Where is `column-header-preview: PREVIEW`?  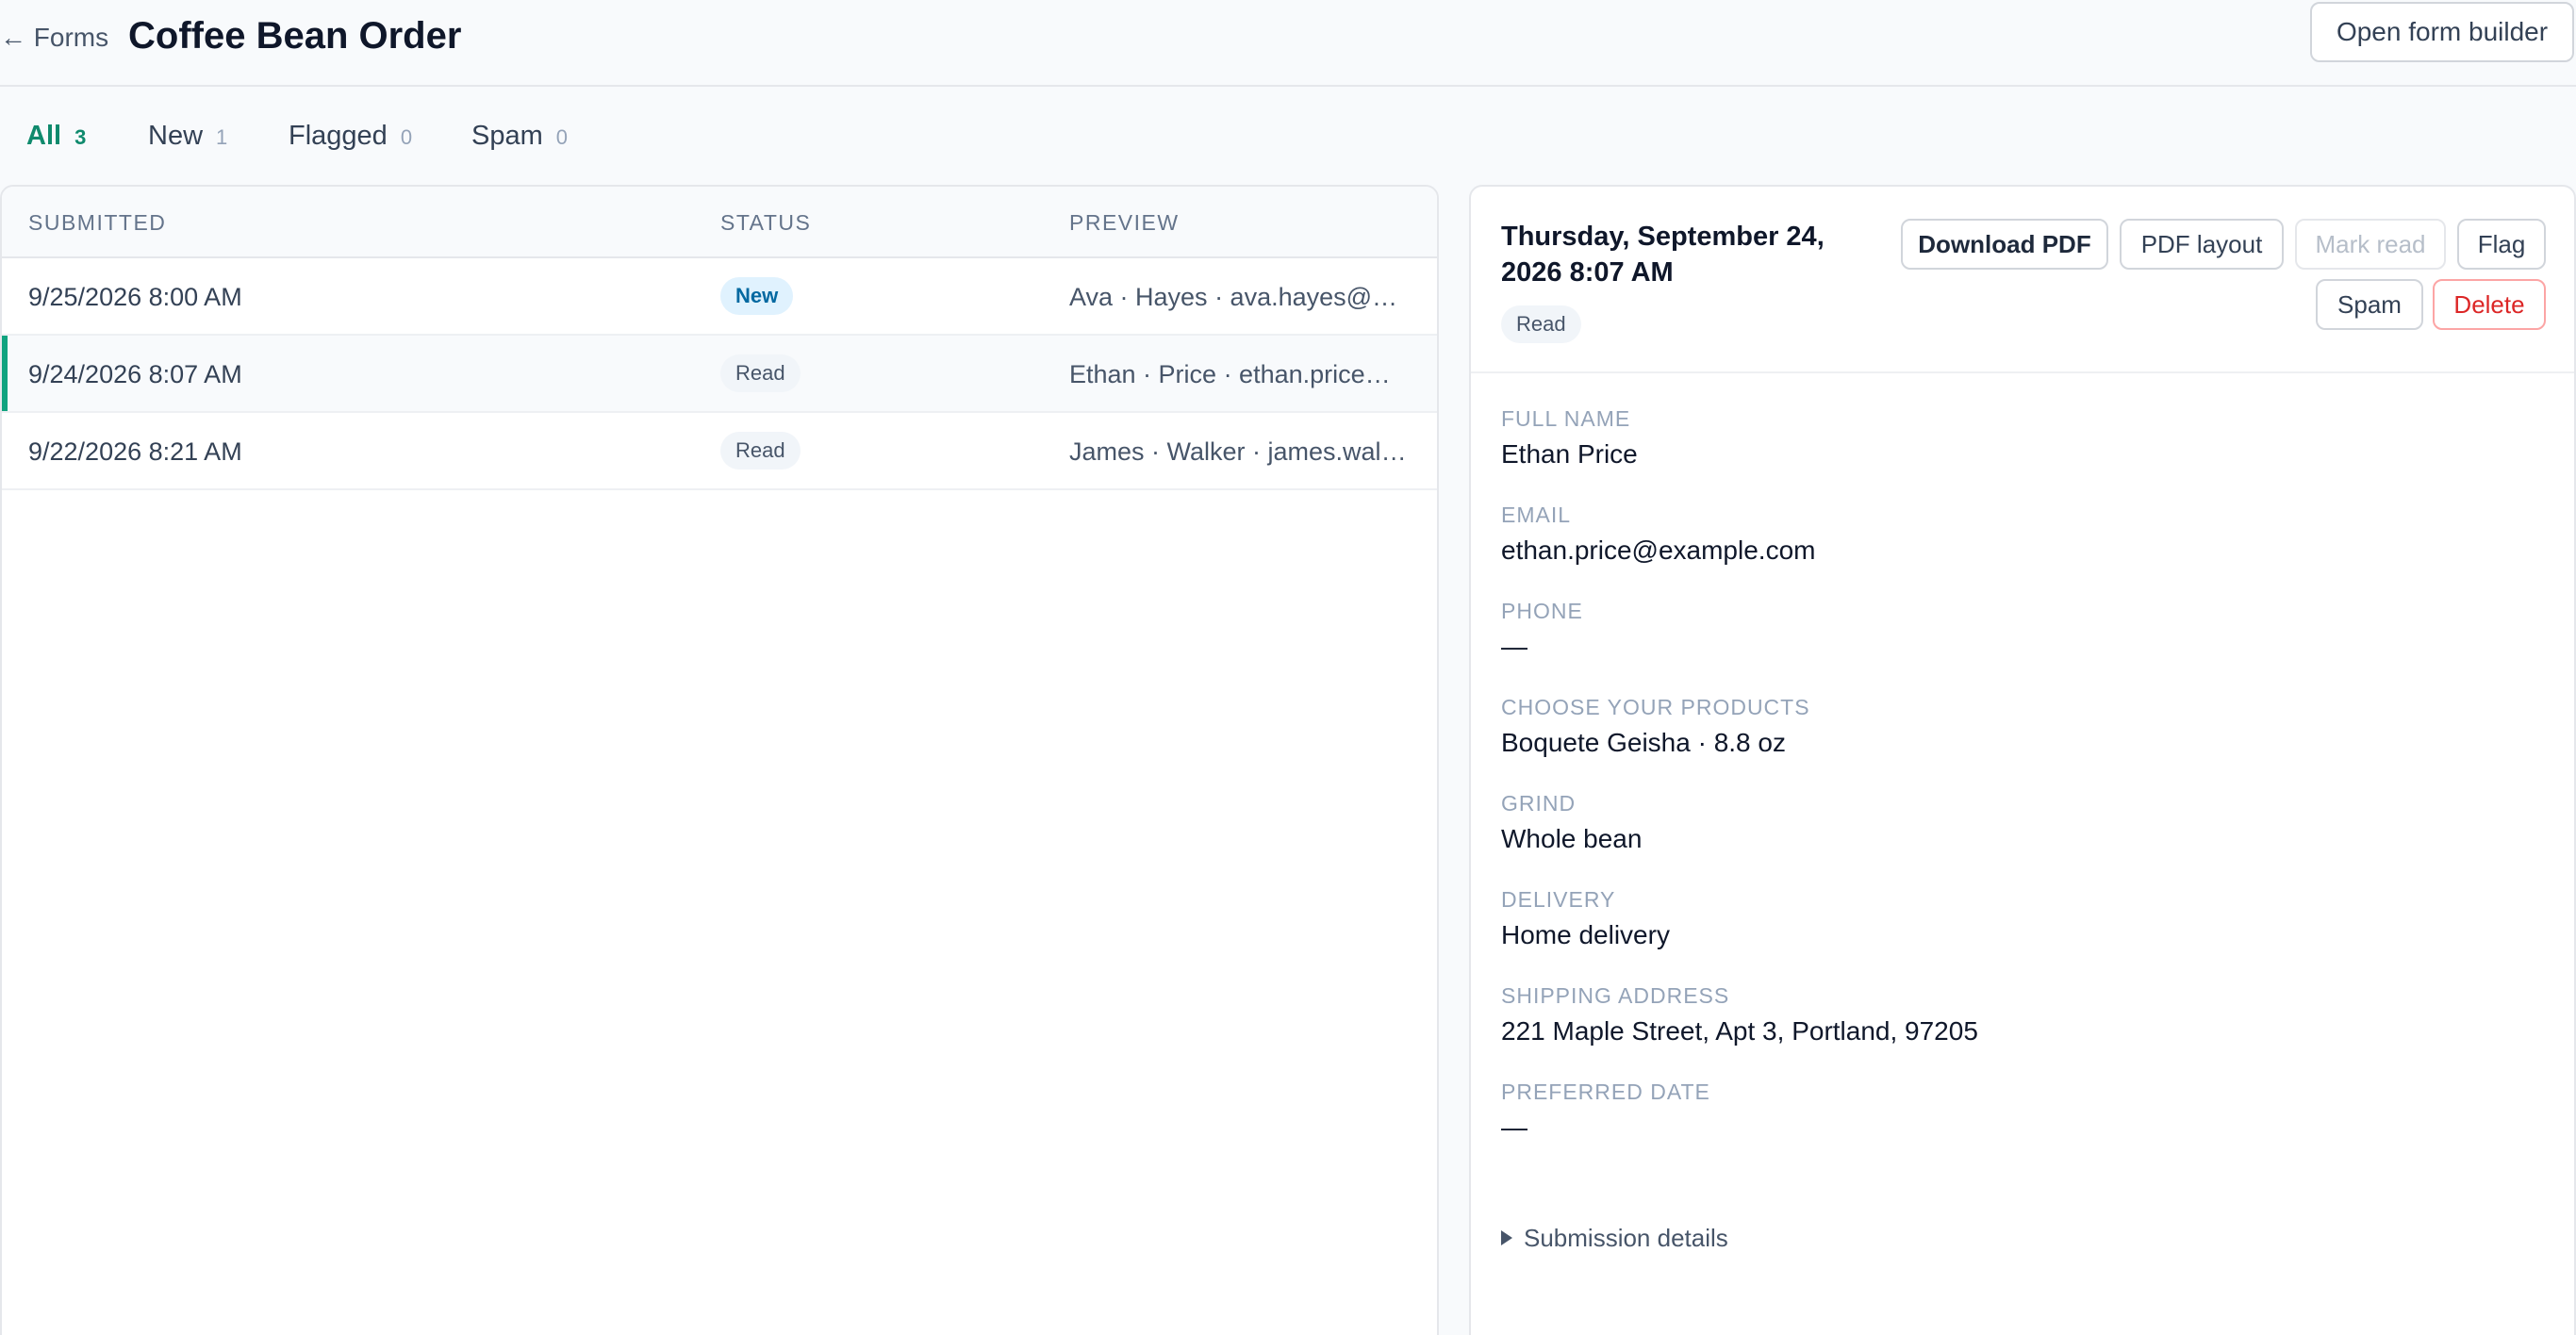
column-header-preview: PREVIEW is located at coordinates (1124, 223).